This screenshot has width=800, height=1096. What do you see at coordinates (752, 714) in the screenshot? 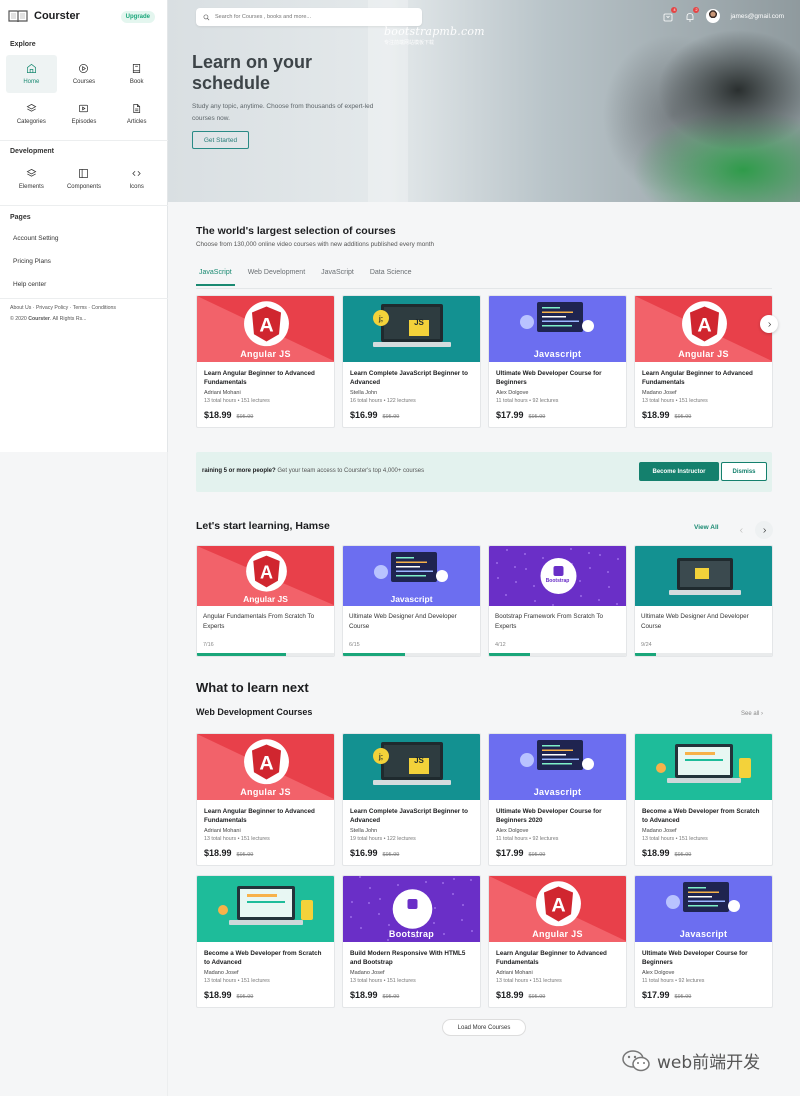
I see `see-all-link: See all ›` at bounding box center [752, 714].